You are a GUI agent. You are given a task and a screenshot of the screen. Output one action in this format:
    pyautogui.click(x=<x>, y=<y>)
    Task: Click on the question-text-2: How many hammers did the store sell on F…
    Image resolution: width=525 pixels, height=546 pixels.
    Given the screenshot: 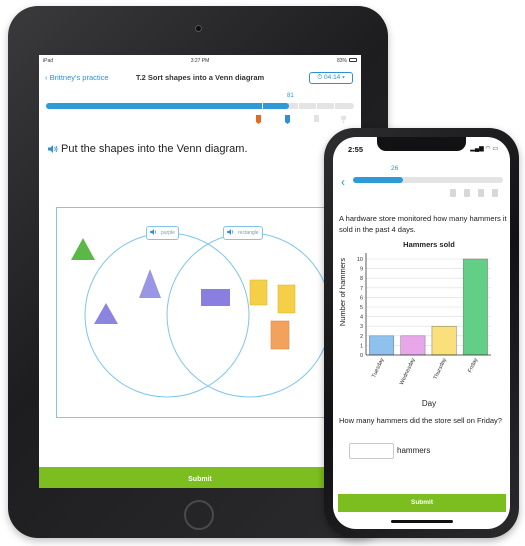 What is the action you would take?
    pyautogui.click(x=420, y=420)
    